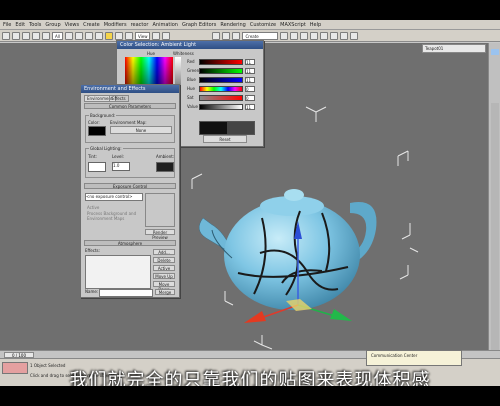  Describe the element at coordinates (221, 71) in the screenshot. I see `slider-green` at that location.